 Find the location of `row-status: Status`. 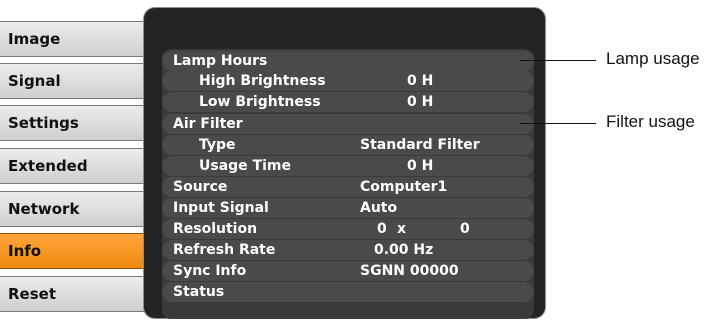

row-status: Status is located at coordinates (348, 292).